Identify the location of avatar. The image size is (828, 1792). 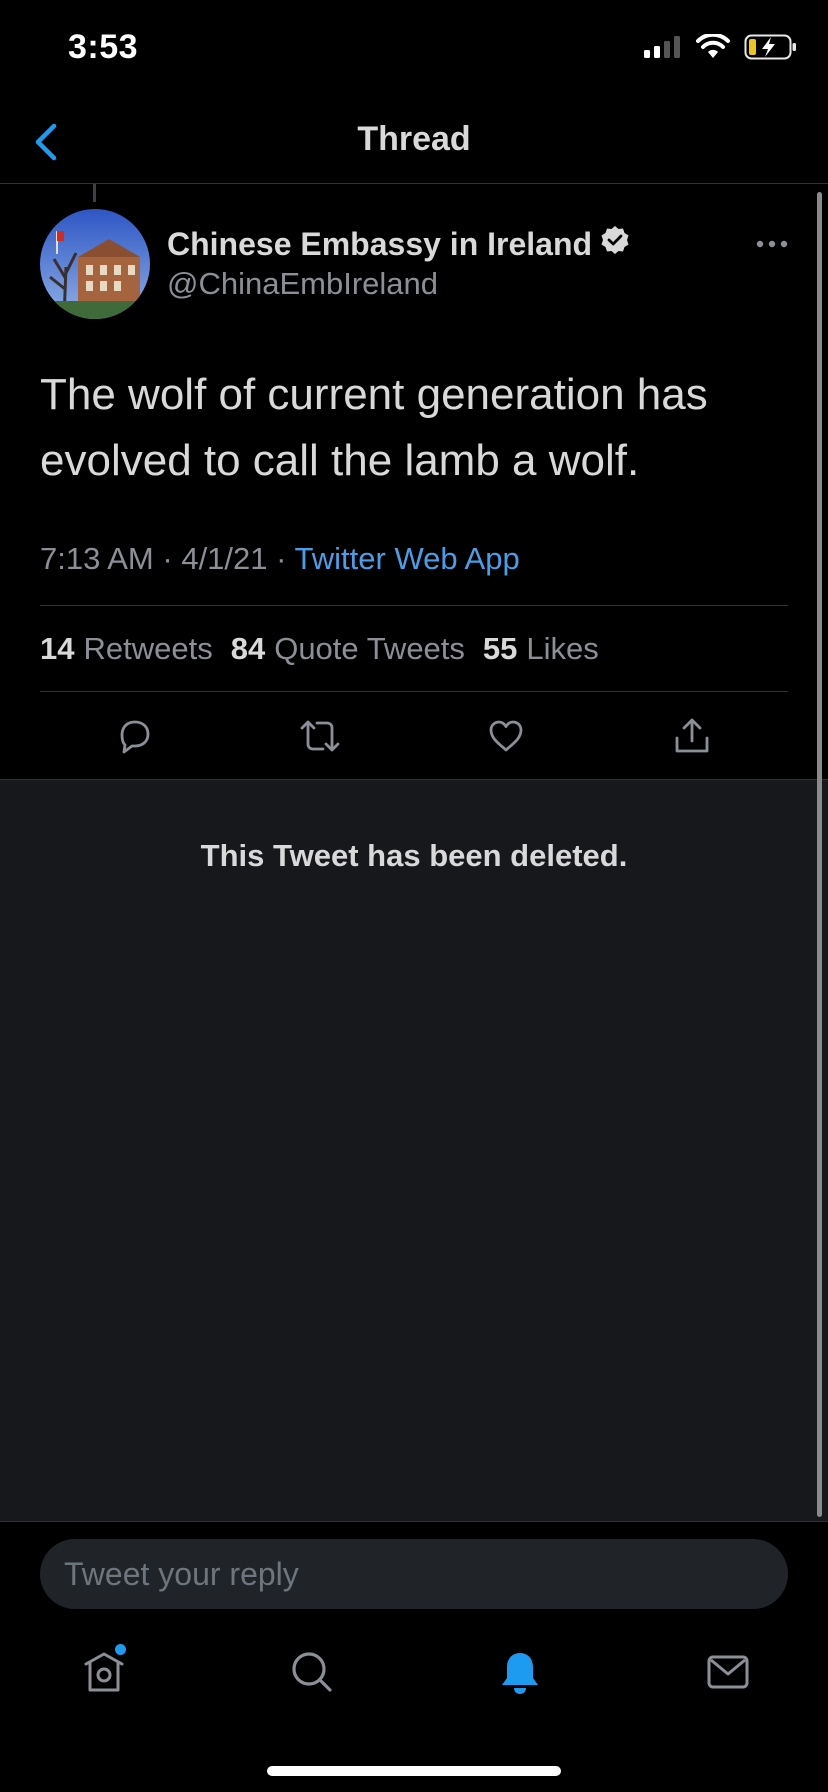
(95, 264).